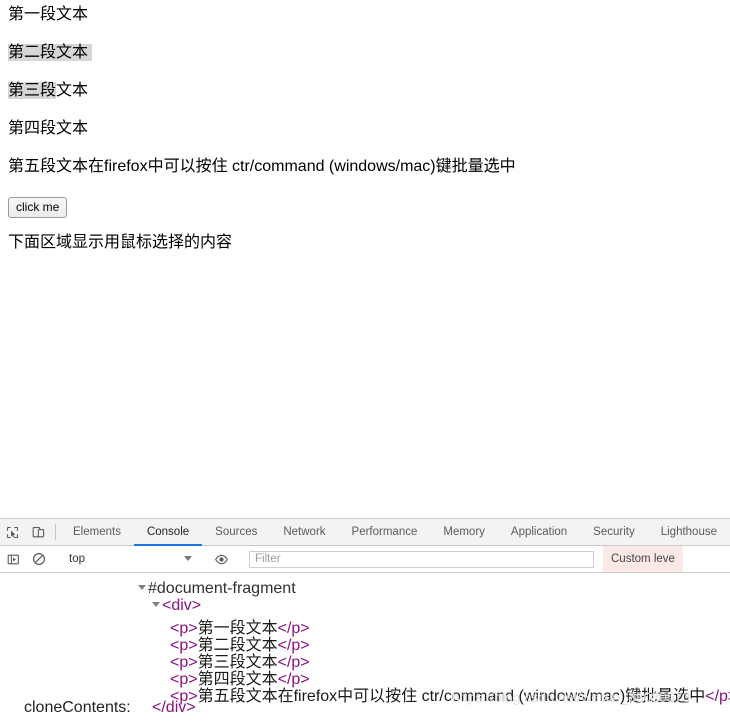 The width and height of the screenshot is (730, 723). I want to click on console-tree-row-document-fragment: #document-fragment, so click(217, 589).